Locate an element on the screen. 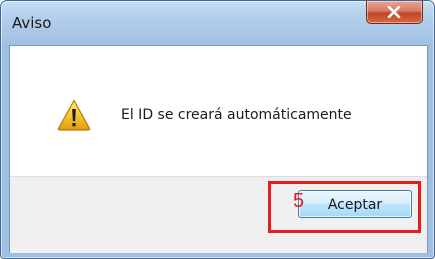 The height and width of the screenshot is (259, 435). close-button is located at coordinates (394, 12).